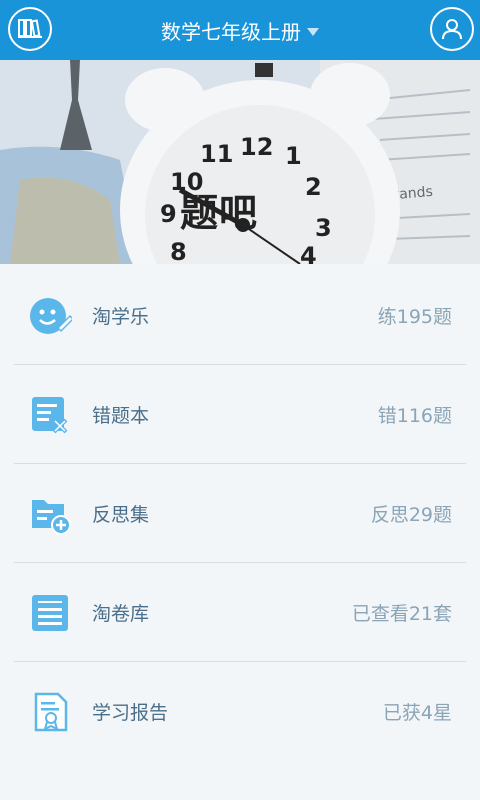 This screenshot has height=800, width=480. I want to click on menu-item-fansiji: 反思集 反思29题, so click(240, 513).